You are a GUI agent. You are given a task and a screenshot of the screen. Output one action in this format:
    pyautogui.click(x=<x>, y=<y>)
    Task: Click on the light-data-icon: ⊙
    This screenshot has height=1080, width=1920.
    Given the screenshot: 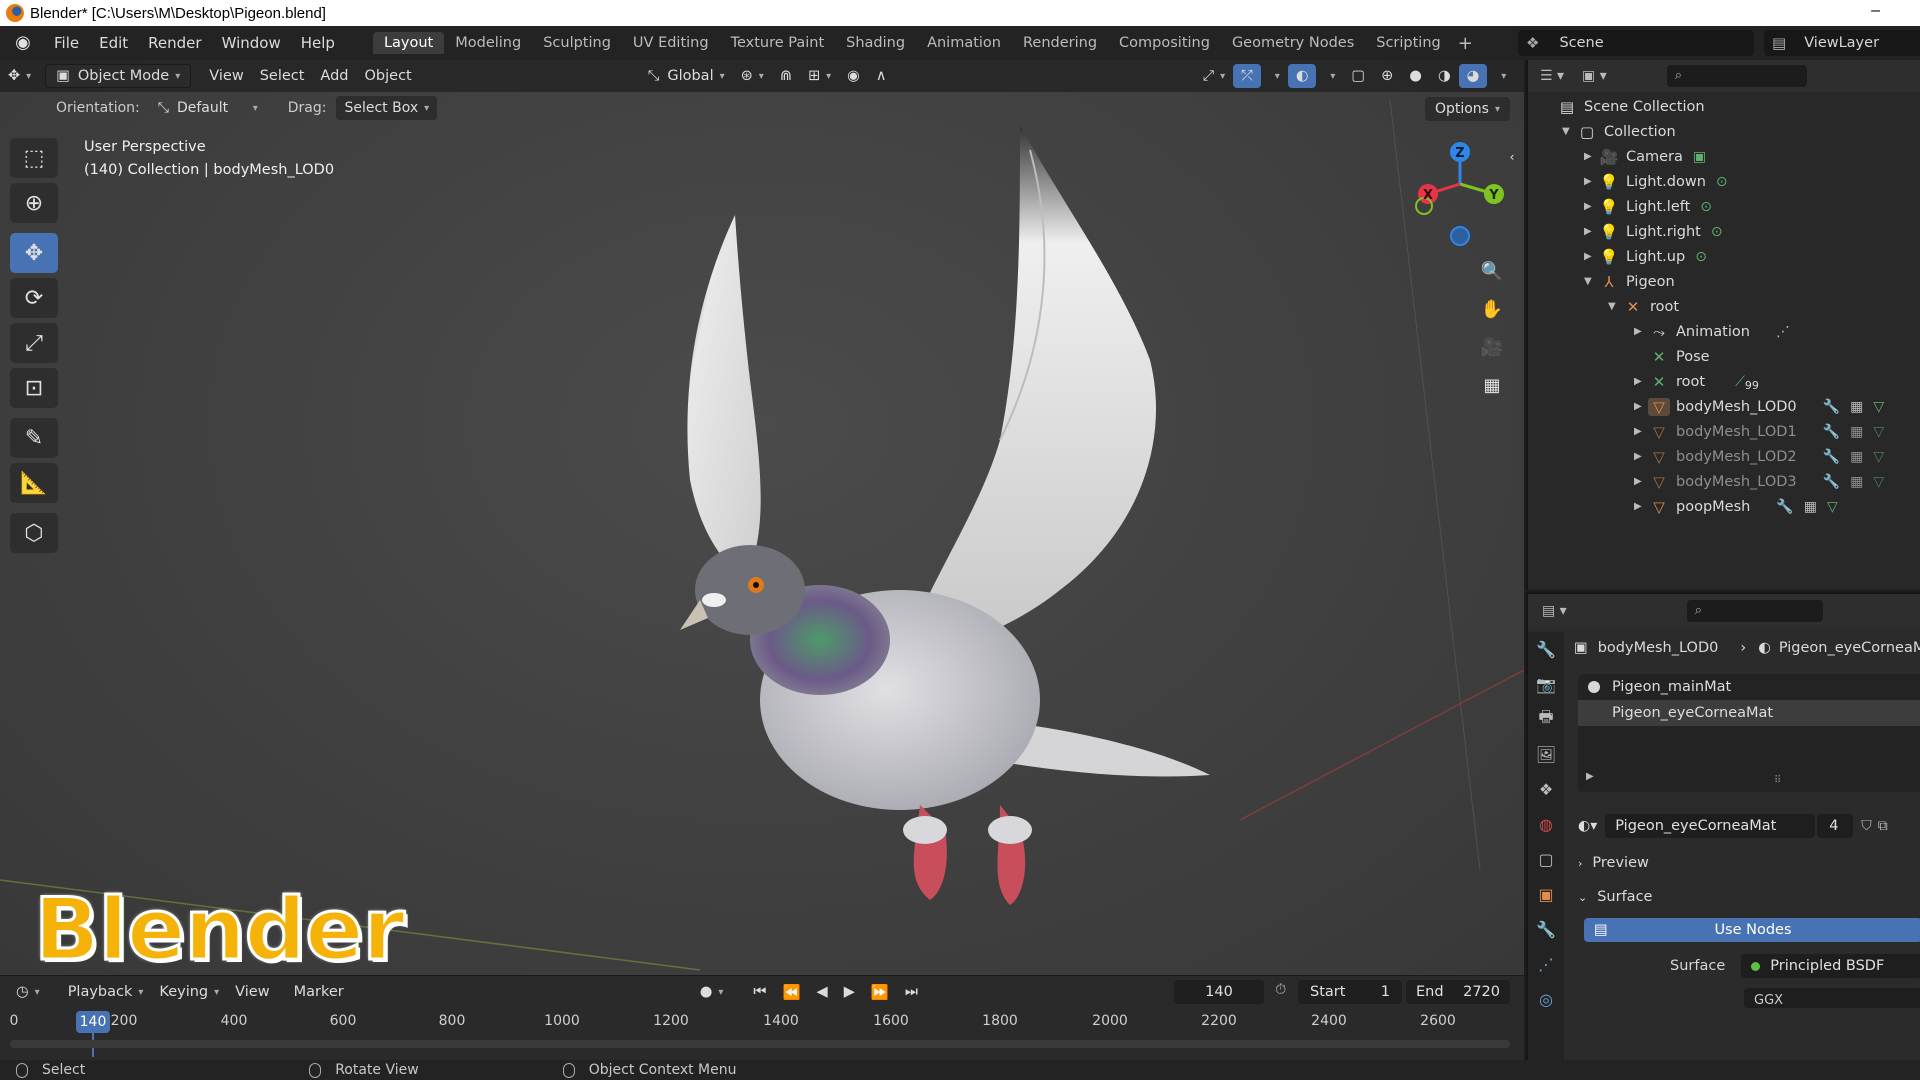 What is the action you would take?
    pyautogui.click(x=1722, y=182)
    